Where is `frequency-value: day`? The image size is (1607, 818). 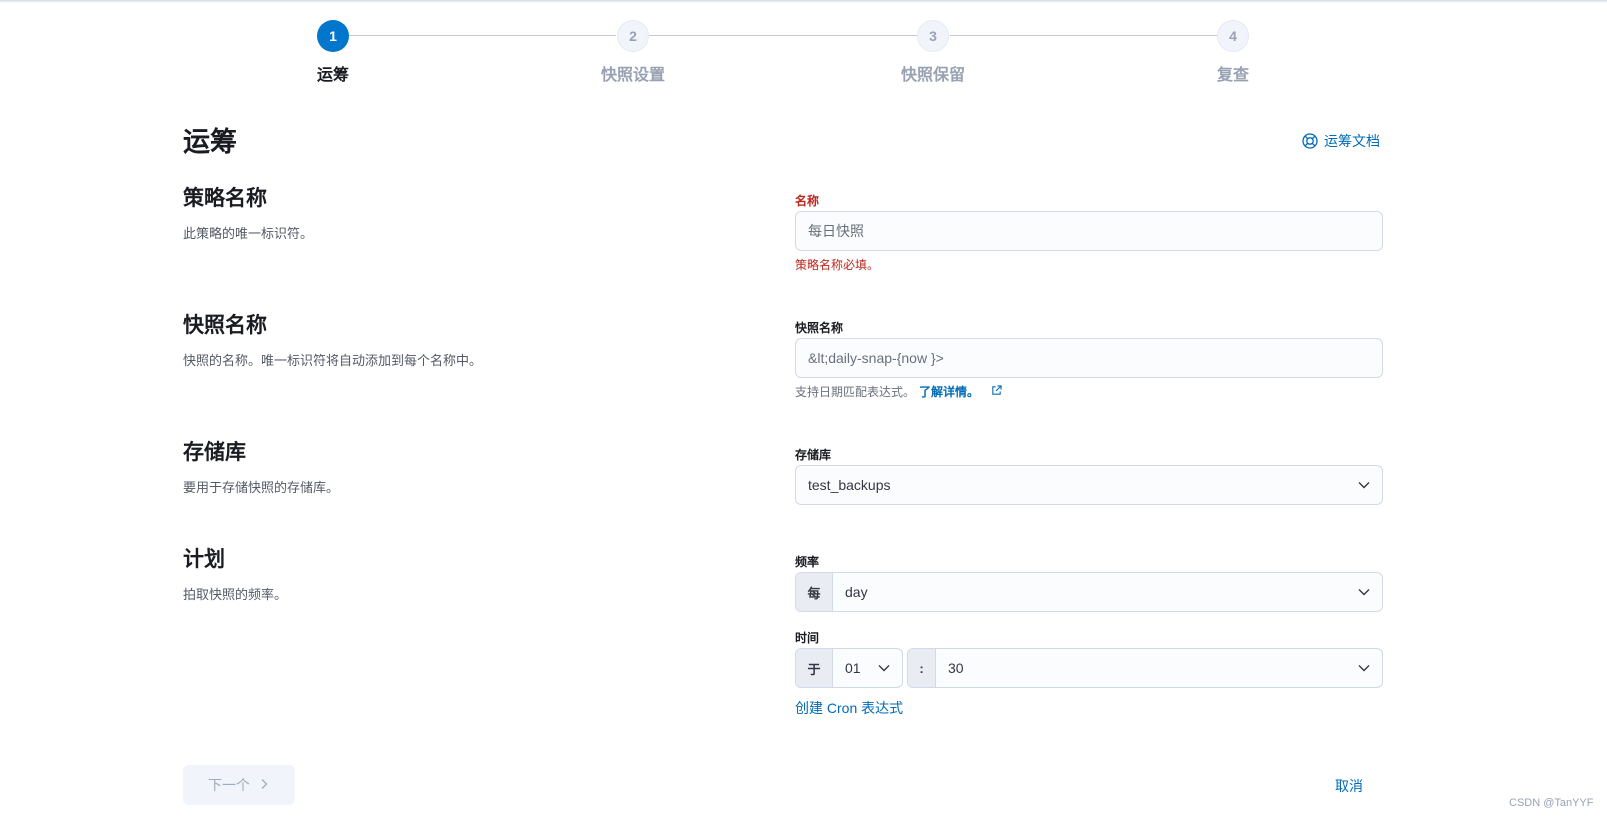
frequency-value: day is located at coordinates (856, 592).